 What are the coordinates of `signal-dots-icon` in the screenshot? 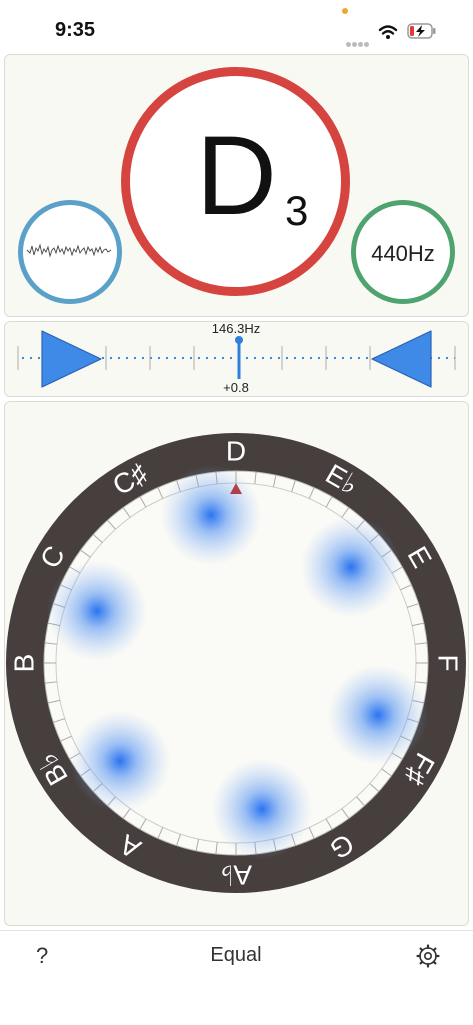 It's located at (358, 43).